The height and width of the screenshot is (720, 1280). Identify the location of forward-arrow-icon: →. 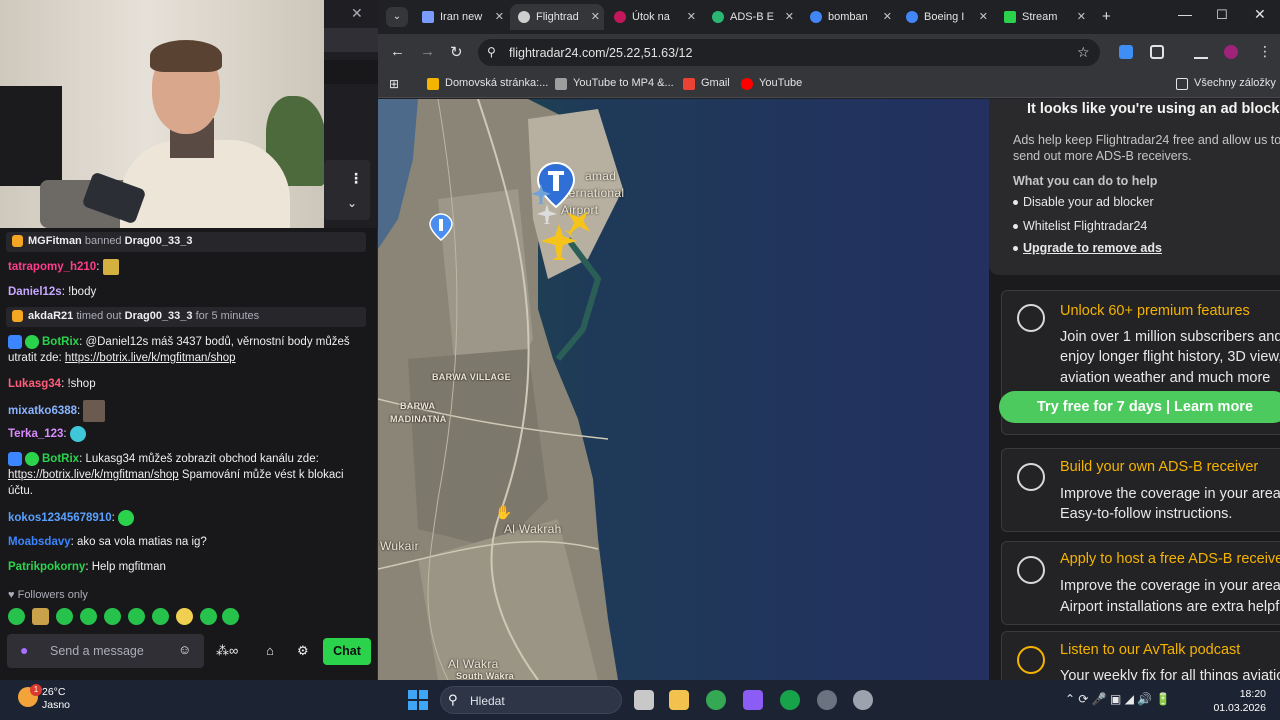
(427, 51).